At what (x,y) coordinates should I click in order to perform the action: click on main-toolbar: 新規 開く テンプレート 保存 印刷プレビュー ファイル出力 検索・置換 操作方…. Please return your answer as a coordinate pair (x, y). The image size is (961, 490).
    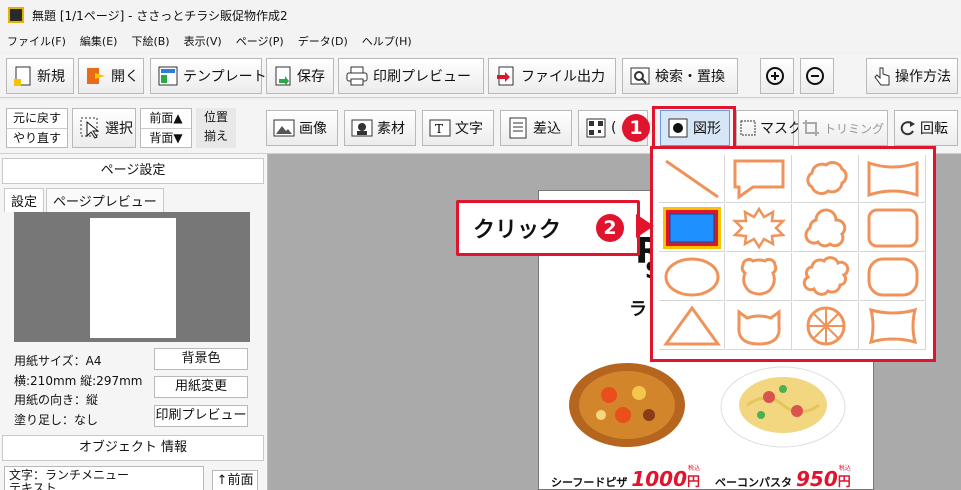
    Looking at the image, I should click on (480, 76).